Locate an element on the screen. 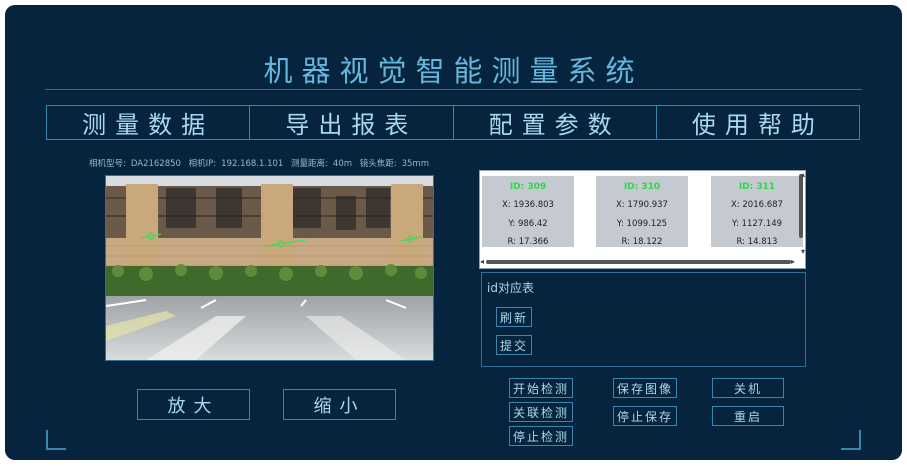  horizontal-scrollbar is located at coordinates (638, 262).